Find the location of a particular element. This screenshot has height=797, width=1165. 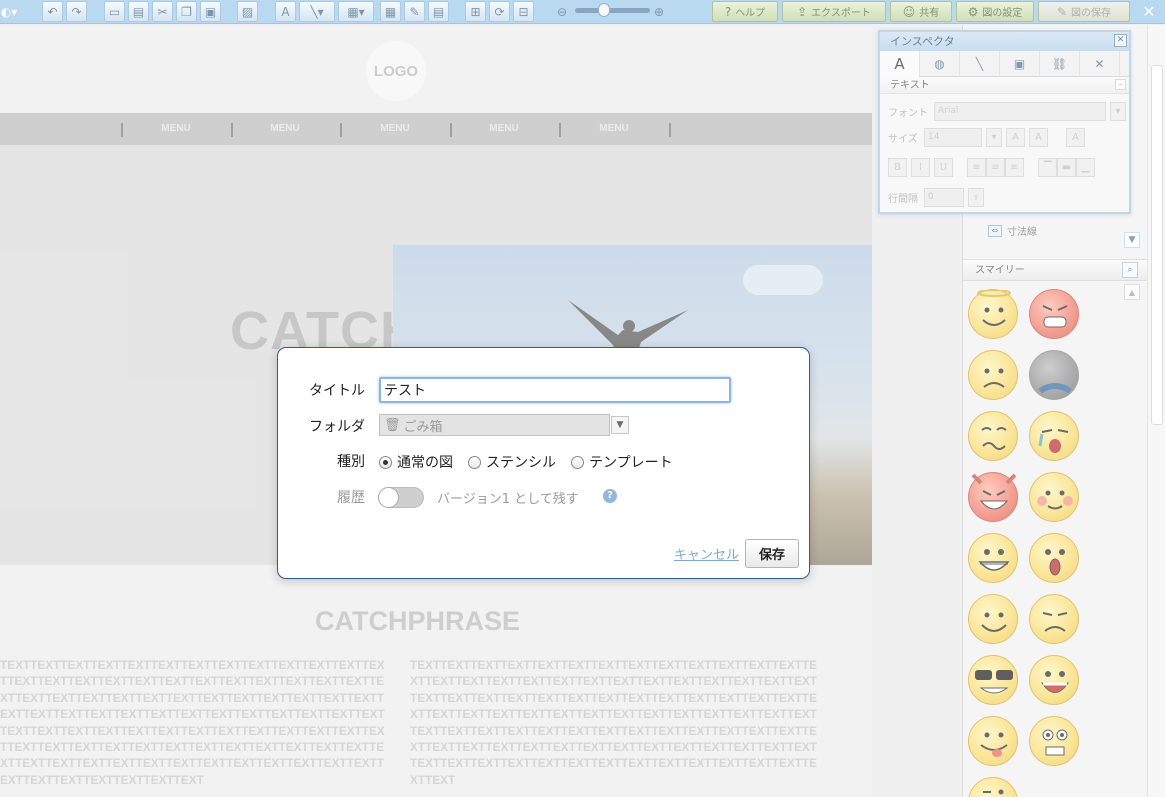

folder-value: ごみ箱 is located at coordinates (423, 427).